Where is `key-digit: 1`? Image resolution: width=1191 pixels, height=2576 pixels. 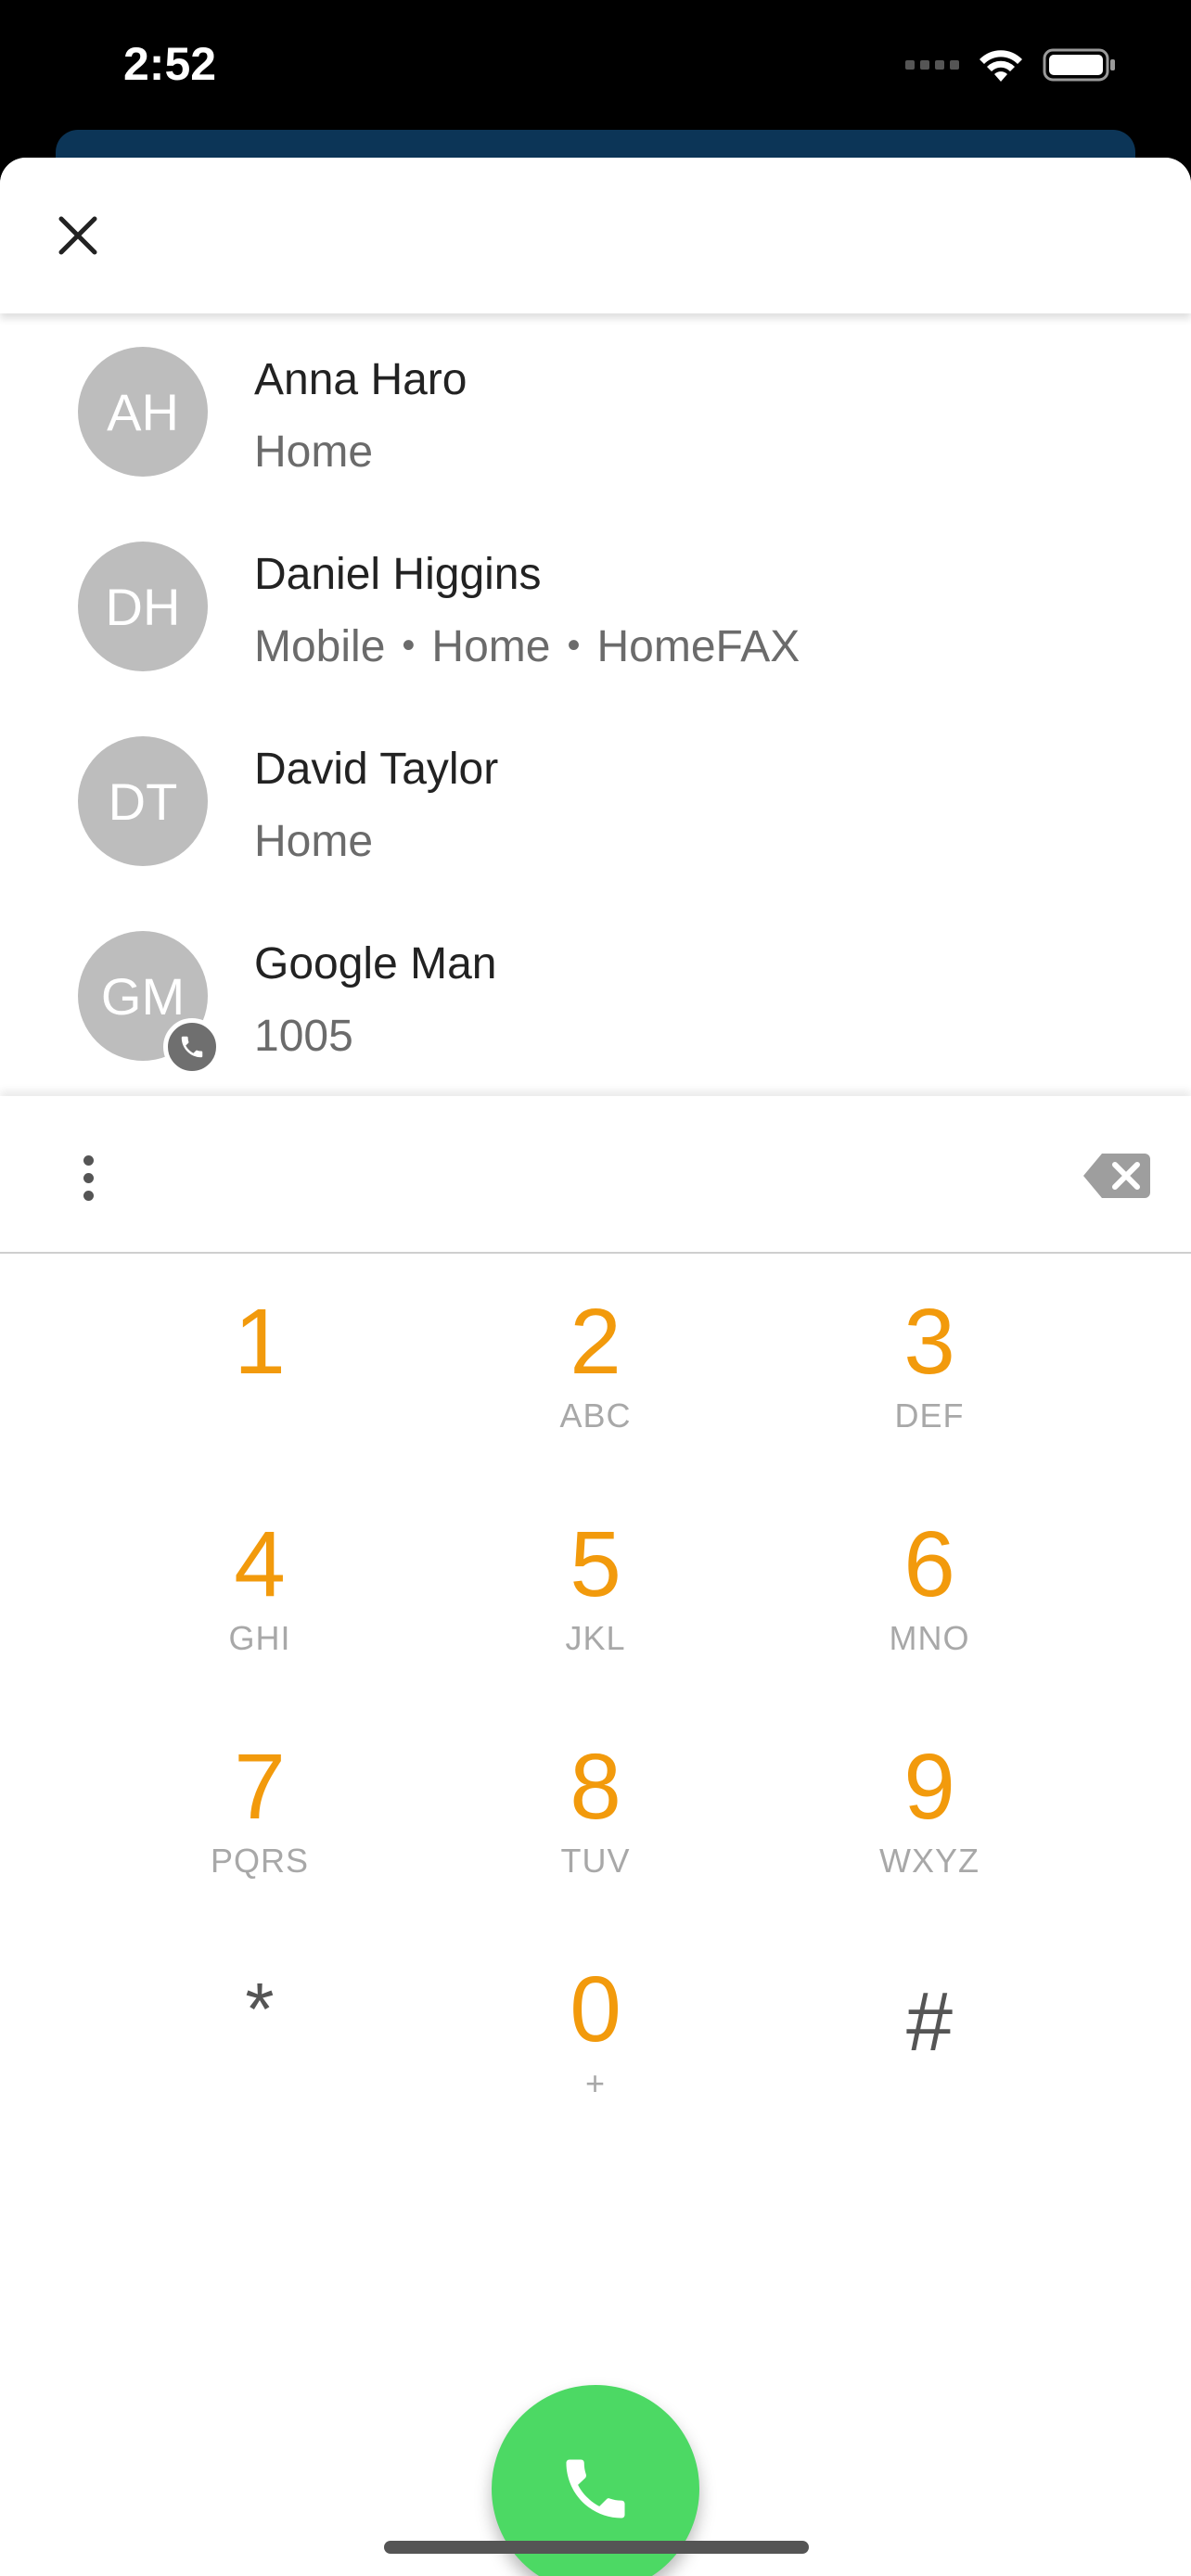 key-digit: 1 is located at coordinates (260, 1342).